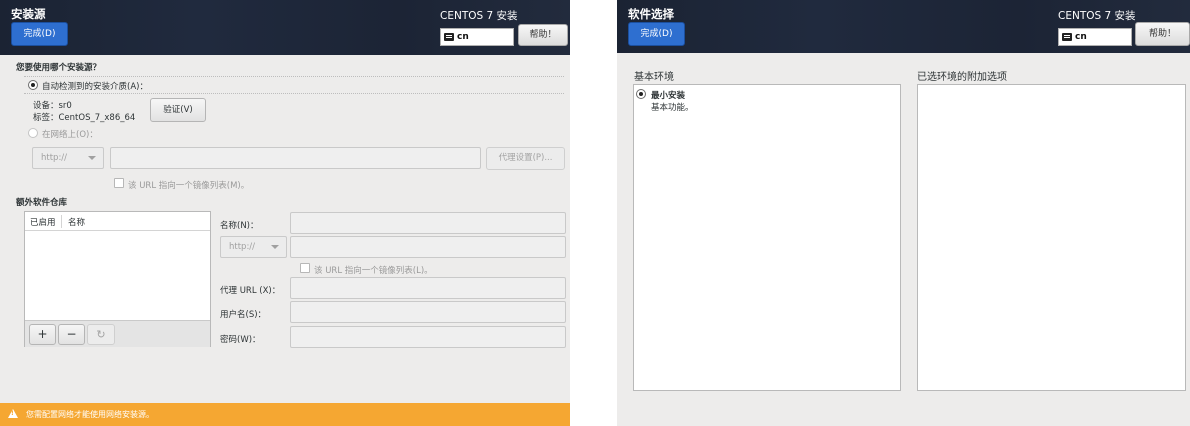 Image resolution: width=1190 pixels, height=426 pixels. I want to click on password-input, so click(428, 337).